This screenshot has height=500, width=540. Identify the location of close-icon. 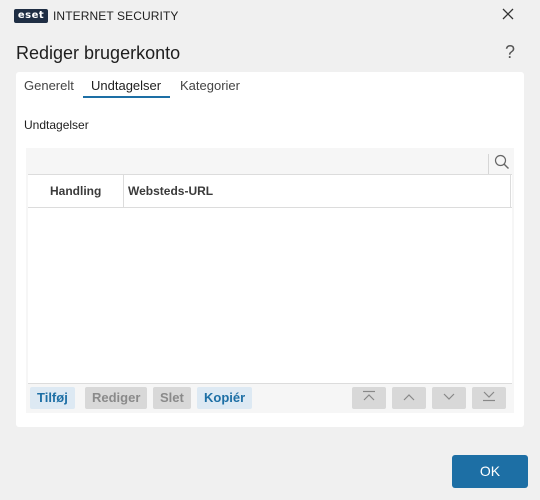
(508, 16).